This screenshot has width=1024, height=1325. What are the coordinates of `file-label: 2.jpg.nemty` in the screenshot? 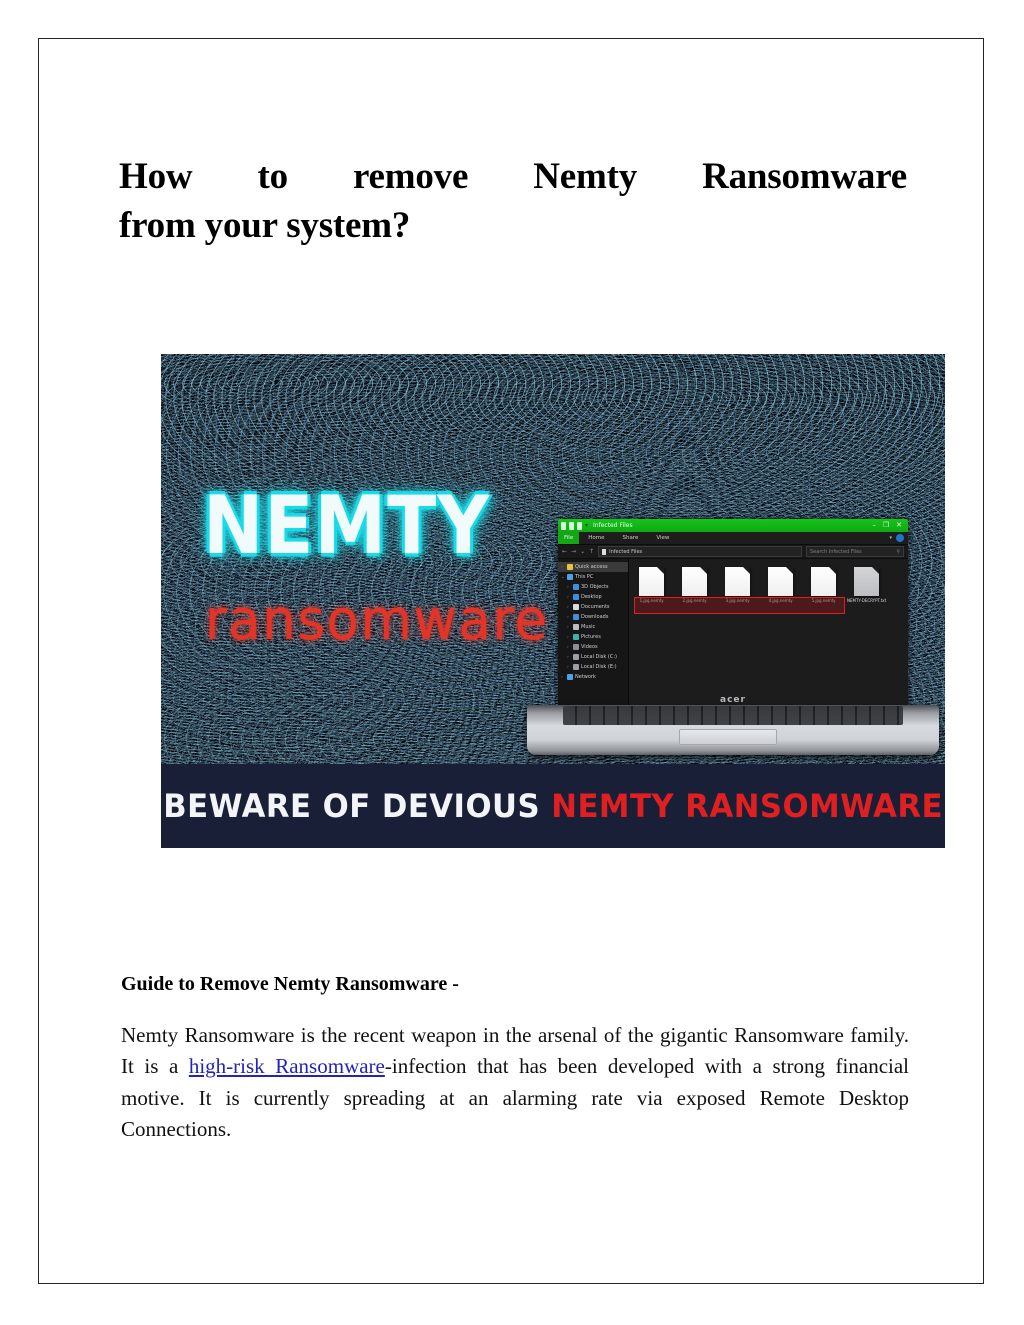 It's located at (694, 600).